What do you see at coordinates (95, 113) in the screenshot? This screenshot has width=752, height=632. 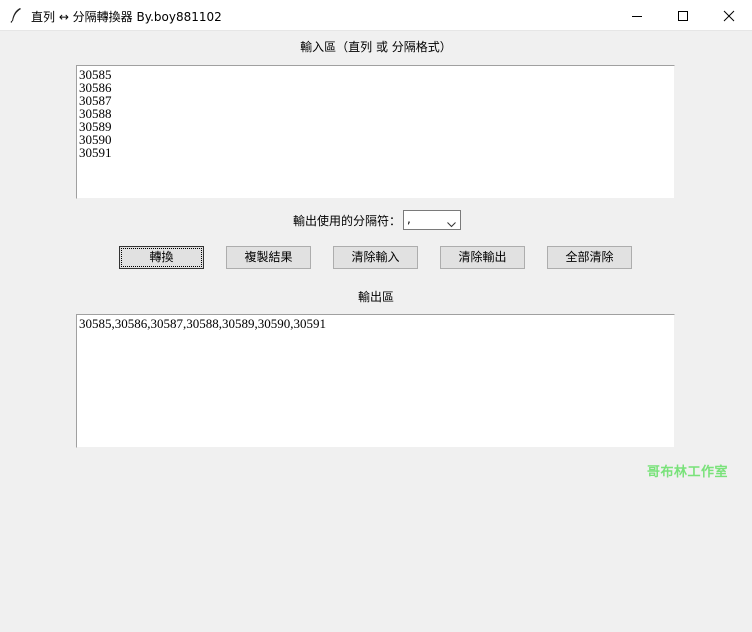 I see `input-line: 30588` at bounding box center [95, 113].